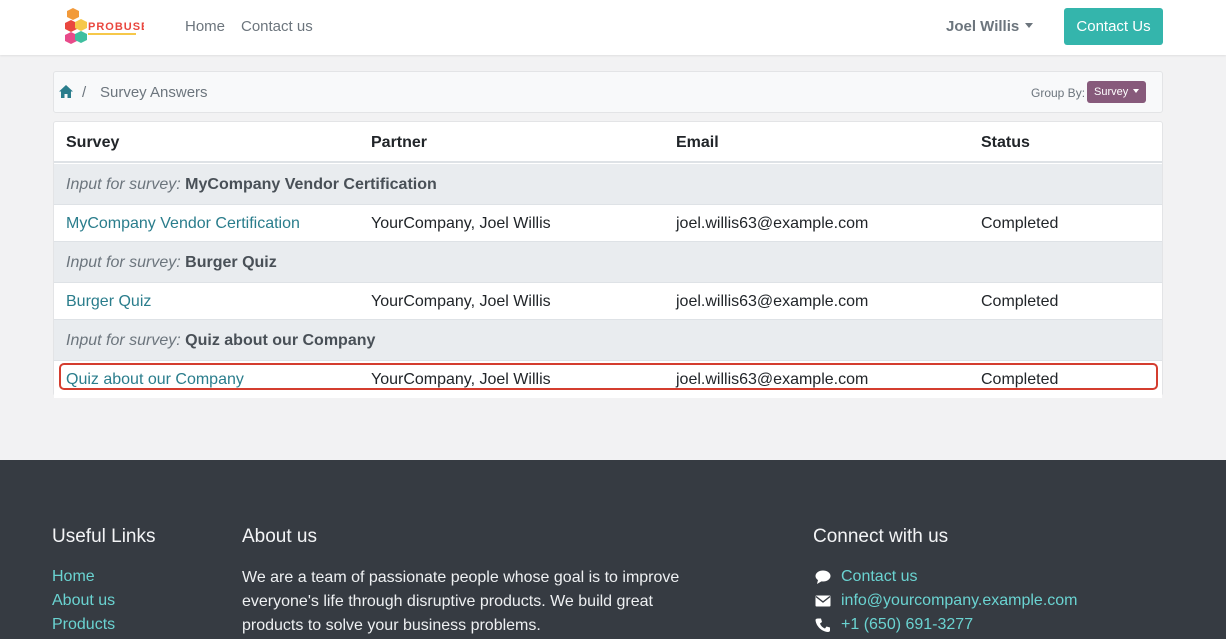  I want to click on phone-icon, so click(823, 625).